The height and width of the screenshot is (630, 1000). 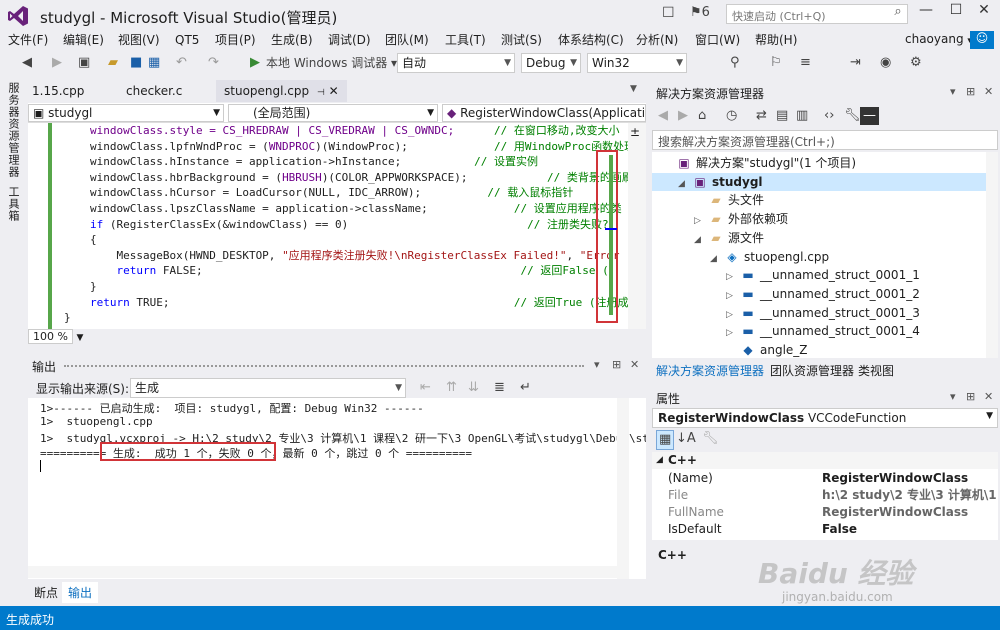 I want to click on menu-item: 调试(D), so click(x=349, y=40).